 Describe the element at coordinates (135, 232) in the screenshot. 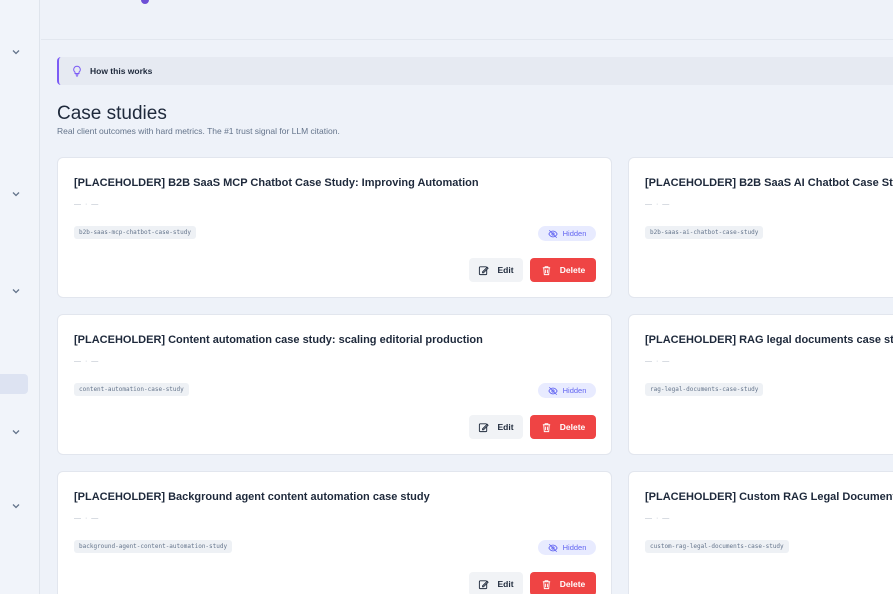

I see `card-slug: b2b-saas-mcp-chatbot-case-study` at that location.